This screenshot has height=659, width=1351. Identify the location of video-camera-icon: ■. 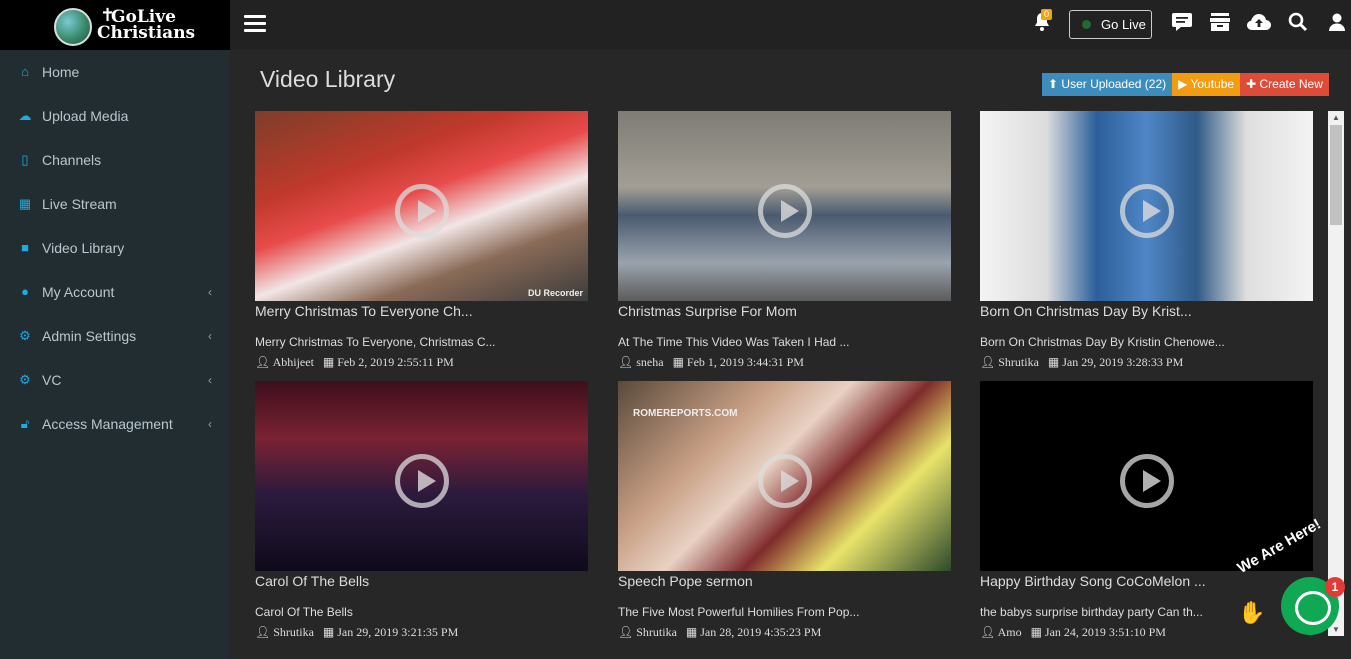
(25, 247).